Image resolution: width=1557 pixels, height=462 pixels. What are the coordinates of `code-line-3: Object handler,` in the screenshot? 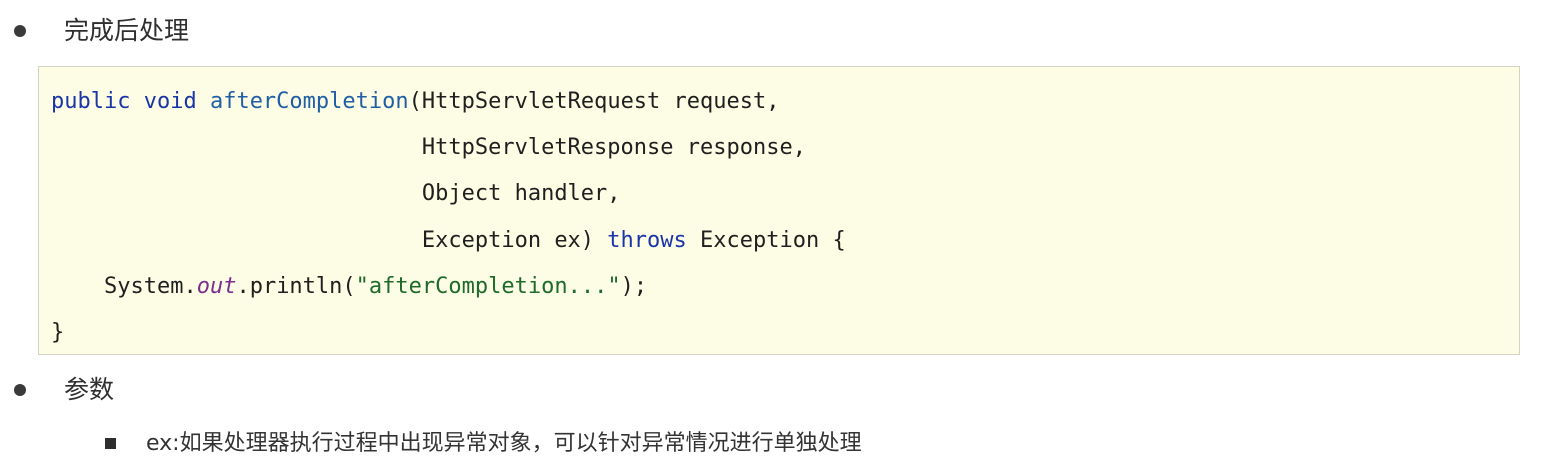 It's located at (336, 194).